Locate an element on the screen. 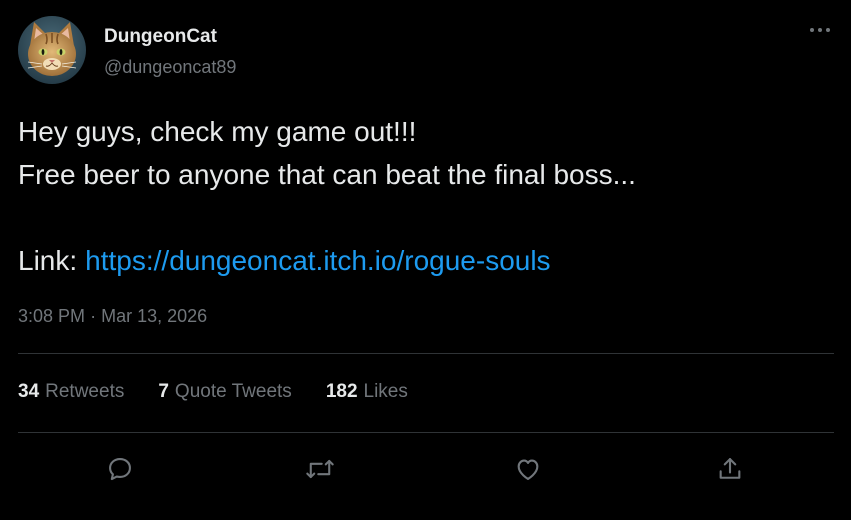  retweets-stat: 34 Retweets is located at coordinates (71, 392).